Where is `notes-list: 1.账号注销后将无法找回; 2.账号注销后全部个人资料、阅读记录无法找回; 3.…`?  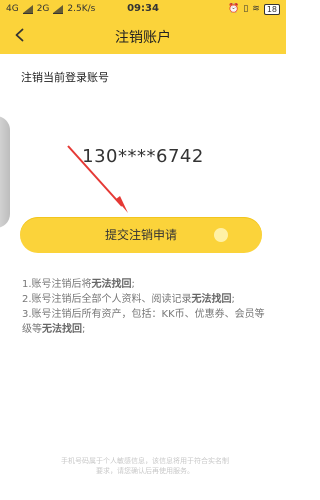 notes-list: 1.账号注销后将无法找回; 2.账号注销后全部个人资料、阅读记录无法找回; 3.… is located at coordinates (144, 307).